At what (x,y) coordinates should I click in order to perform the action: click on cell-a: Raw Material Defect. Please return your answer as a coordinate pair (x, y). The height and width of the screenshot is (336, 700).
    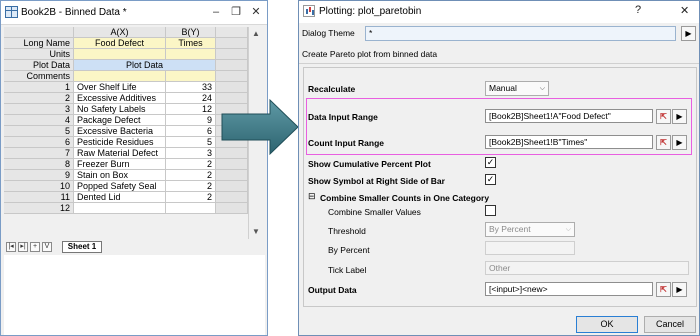
    Looking at the image, I should click on (120, 153).